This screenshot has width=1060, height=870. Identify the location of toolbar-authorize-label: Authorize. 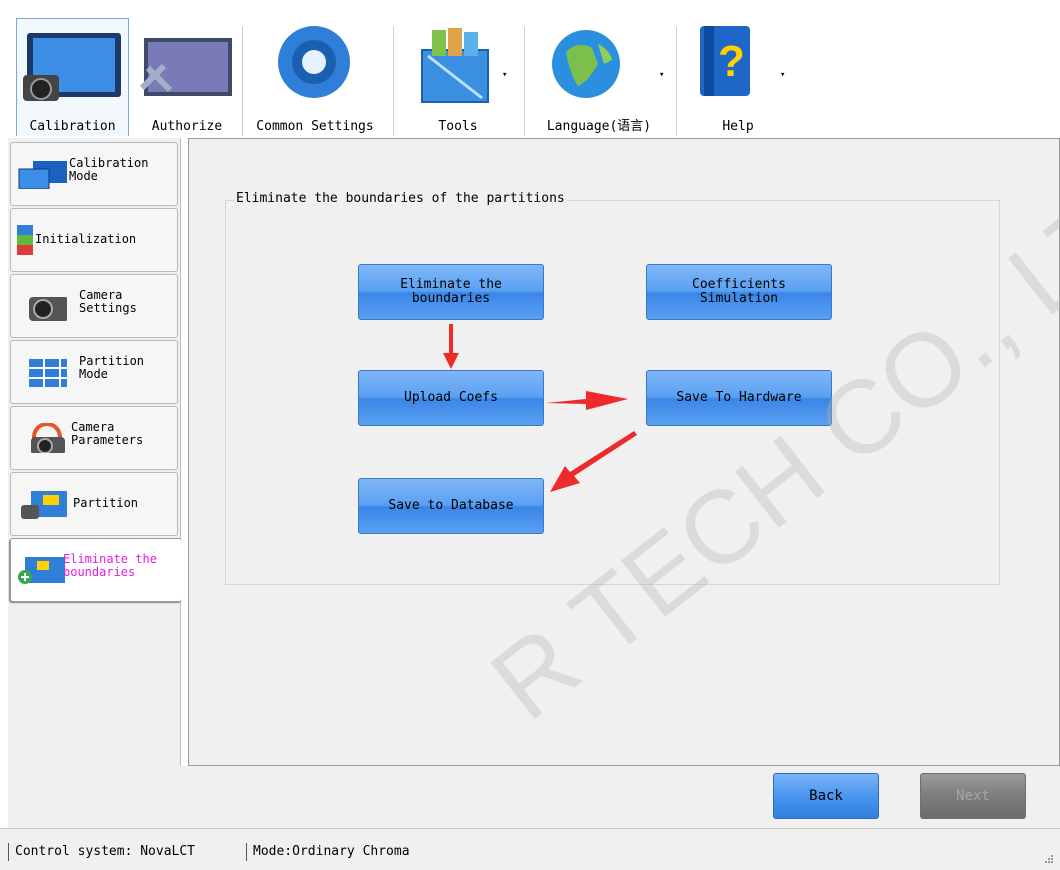
(187, 126).